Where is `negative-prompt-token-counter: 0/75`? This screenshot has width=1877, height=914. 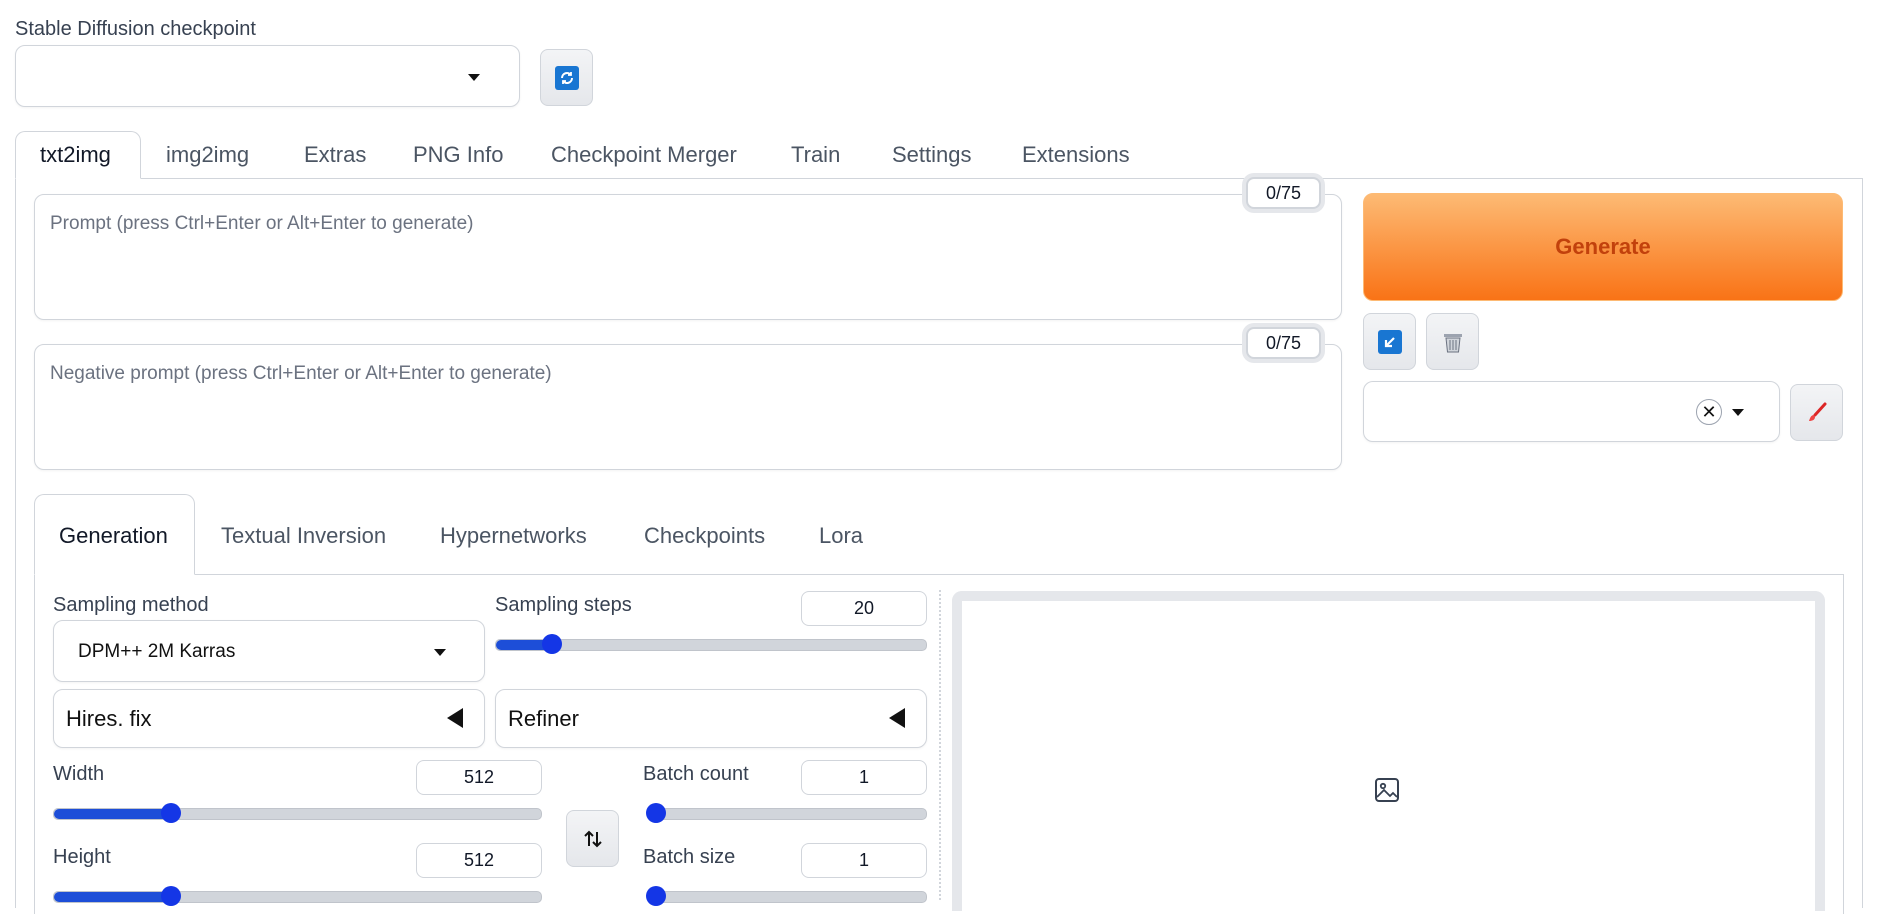 negative-prompt-token-counter: 0/75 is located at coordinates (1283, 343).